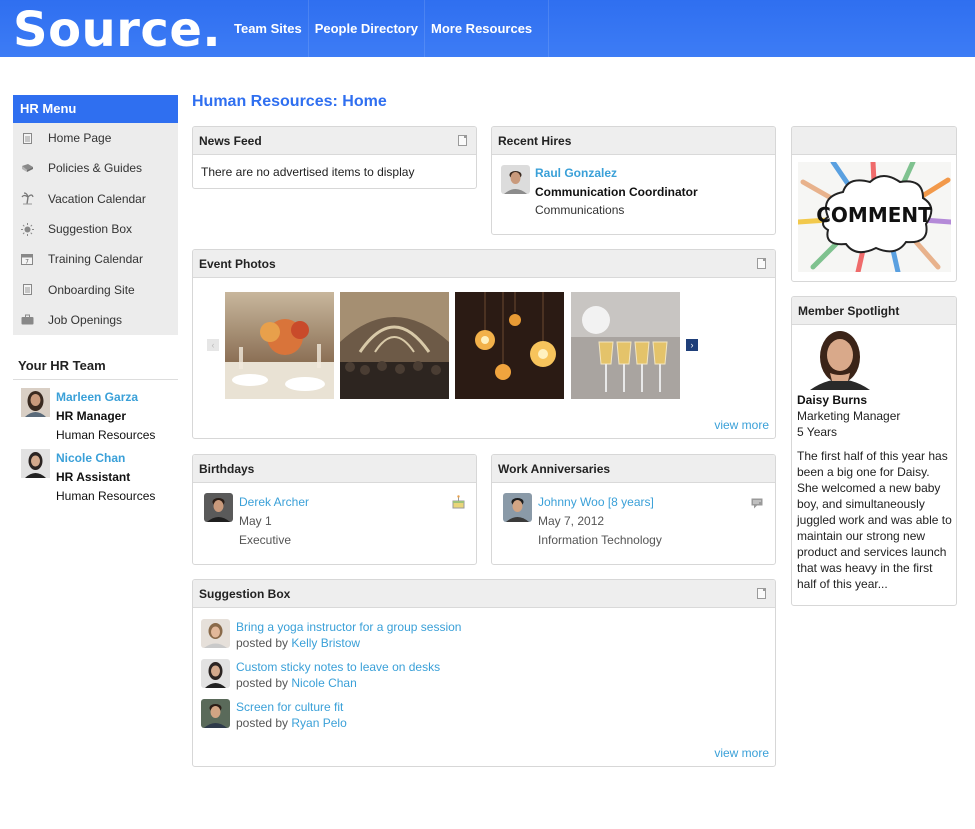 This screenshot has height=829, width=975. Describe the element at coordinates (571, 521) in the screenshot. I see `anniversary-date: May 7, 2012` at that location.